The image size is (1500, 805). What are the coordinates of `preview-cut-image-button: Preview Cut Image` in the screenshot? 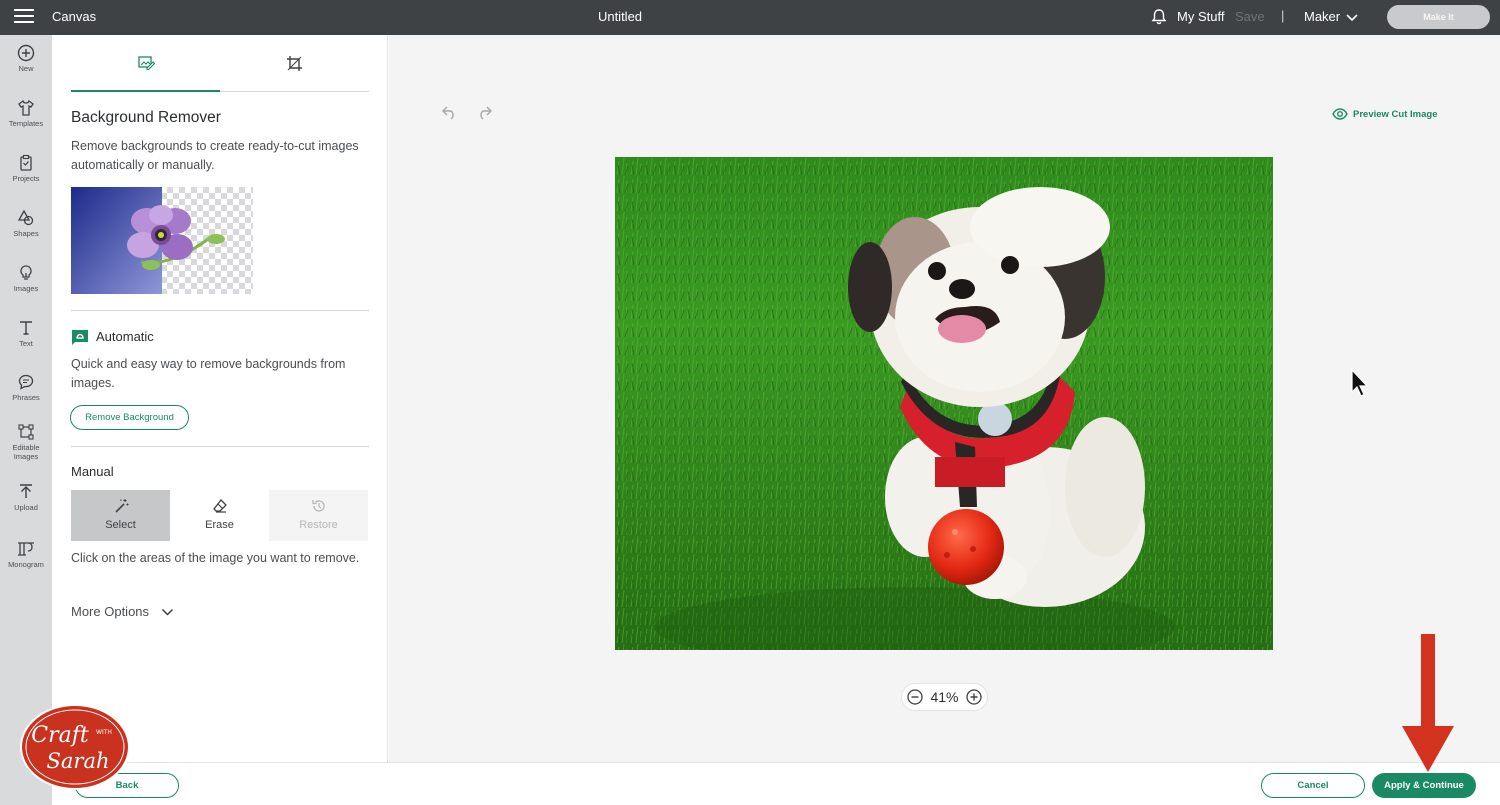 It's located at (1384, 114).